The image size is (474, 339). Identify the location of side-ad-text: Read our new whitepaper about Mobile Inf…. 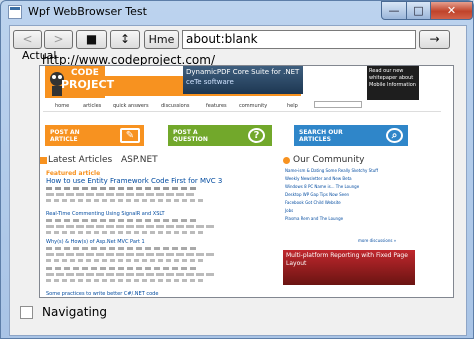
(392, 78).